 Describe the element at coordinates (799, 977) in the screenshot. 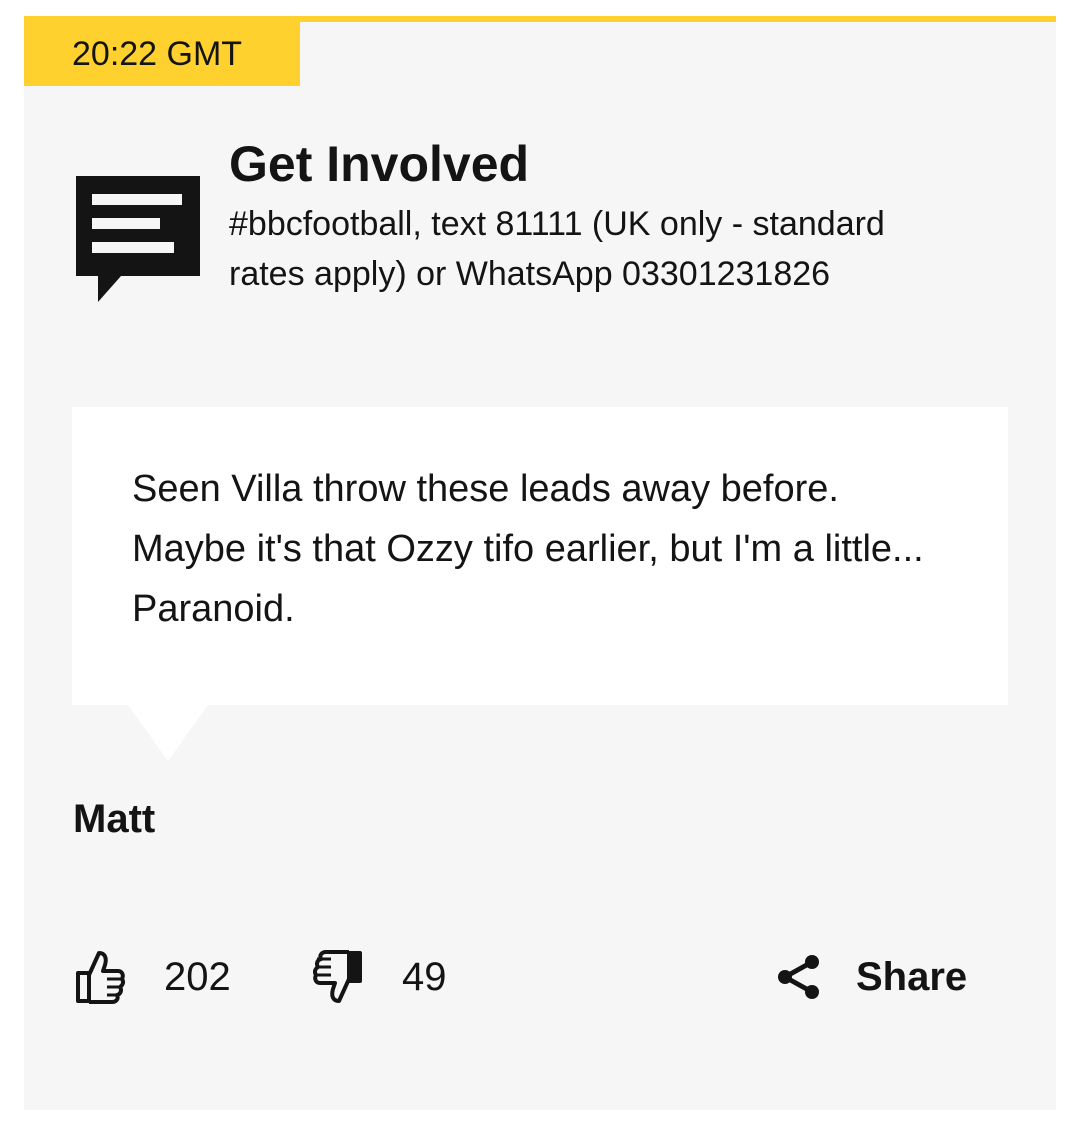

I see `share-icon` at that location.